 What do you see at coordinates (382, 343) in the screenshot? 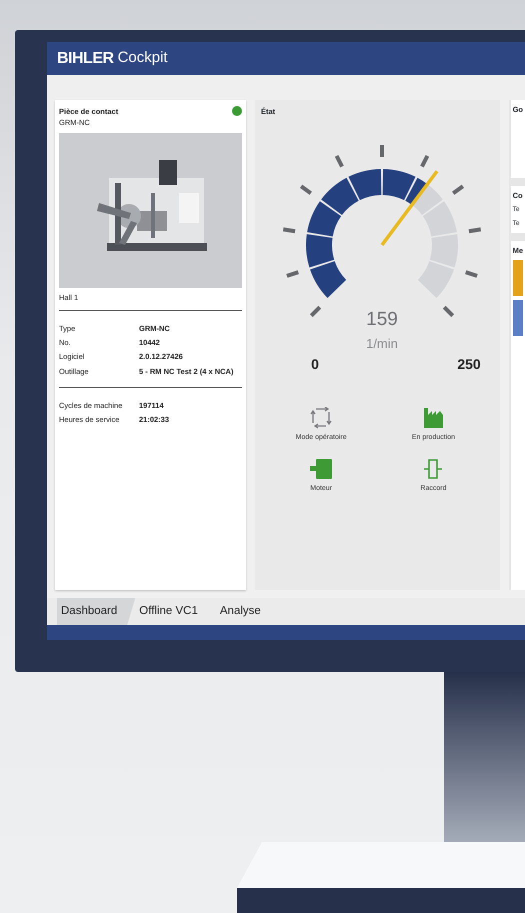
I see `gauge-unit: 1/min` at bounding box center [382, 343].